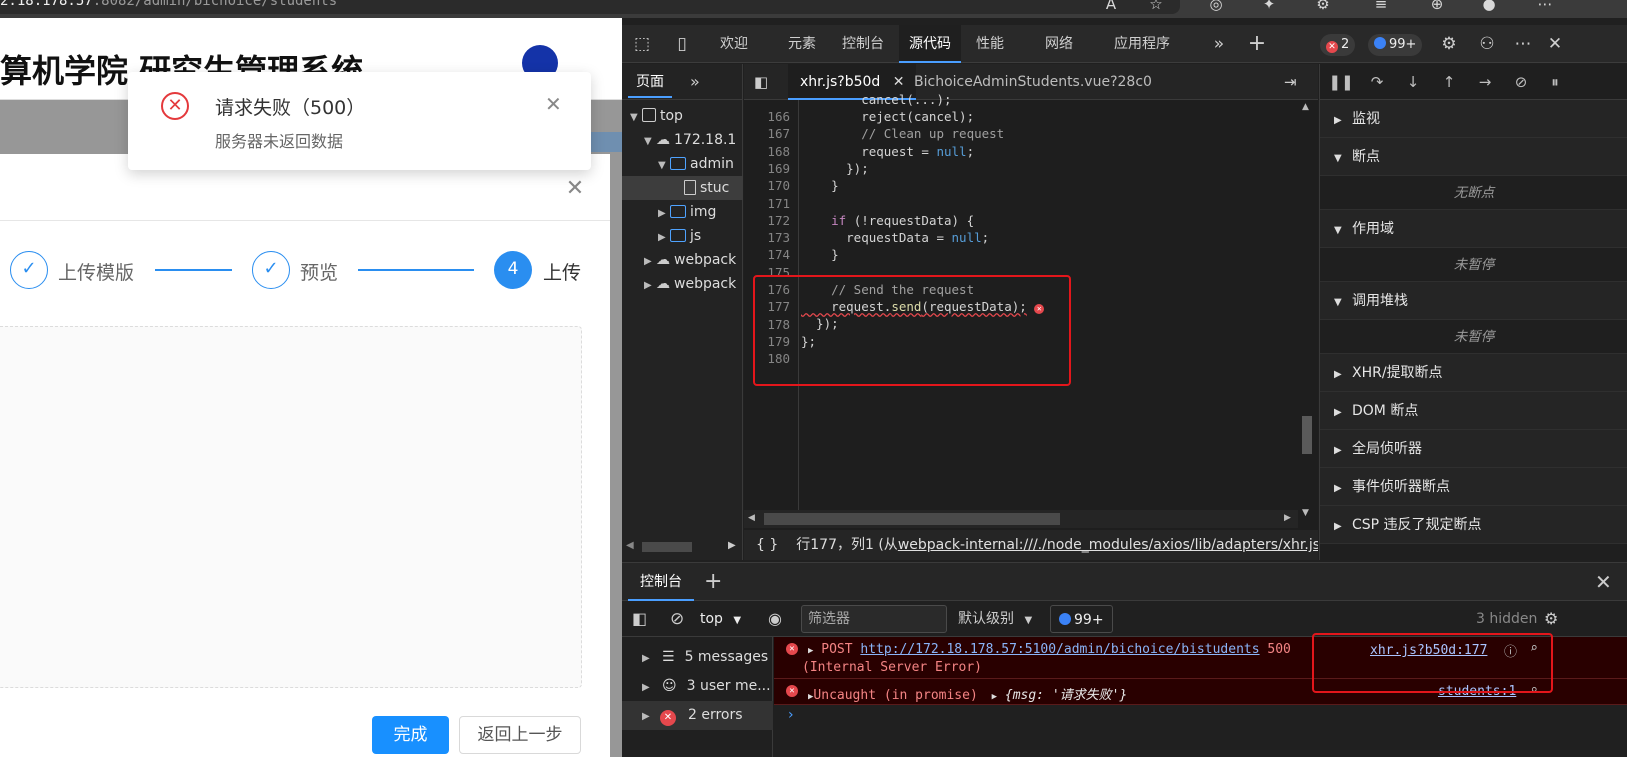  Describe the element at coordinates (1111, 7) in the screenshot. I see `read-aloud-icon: A` at that location.